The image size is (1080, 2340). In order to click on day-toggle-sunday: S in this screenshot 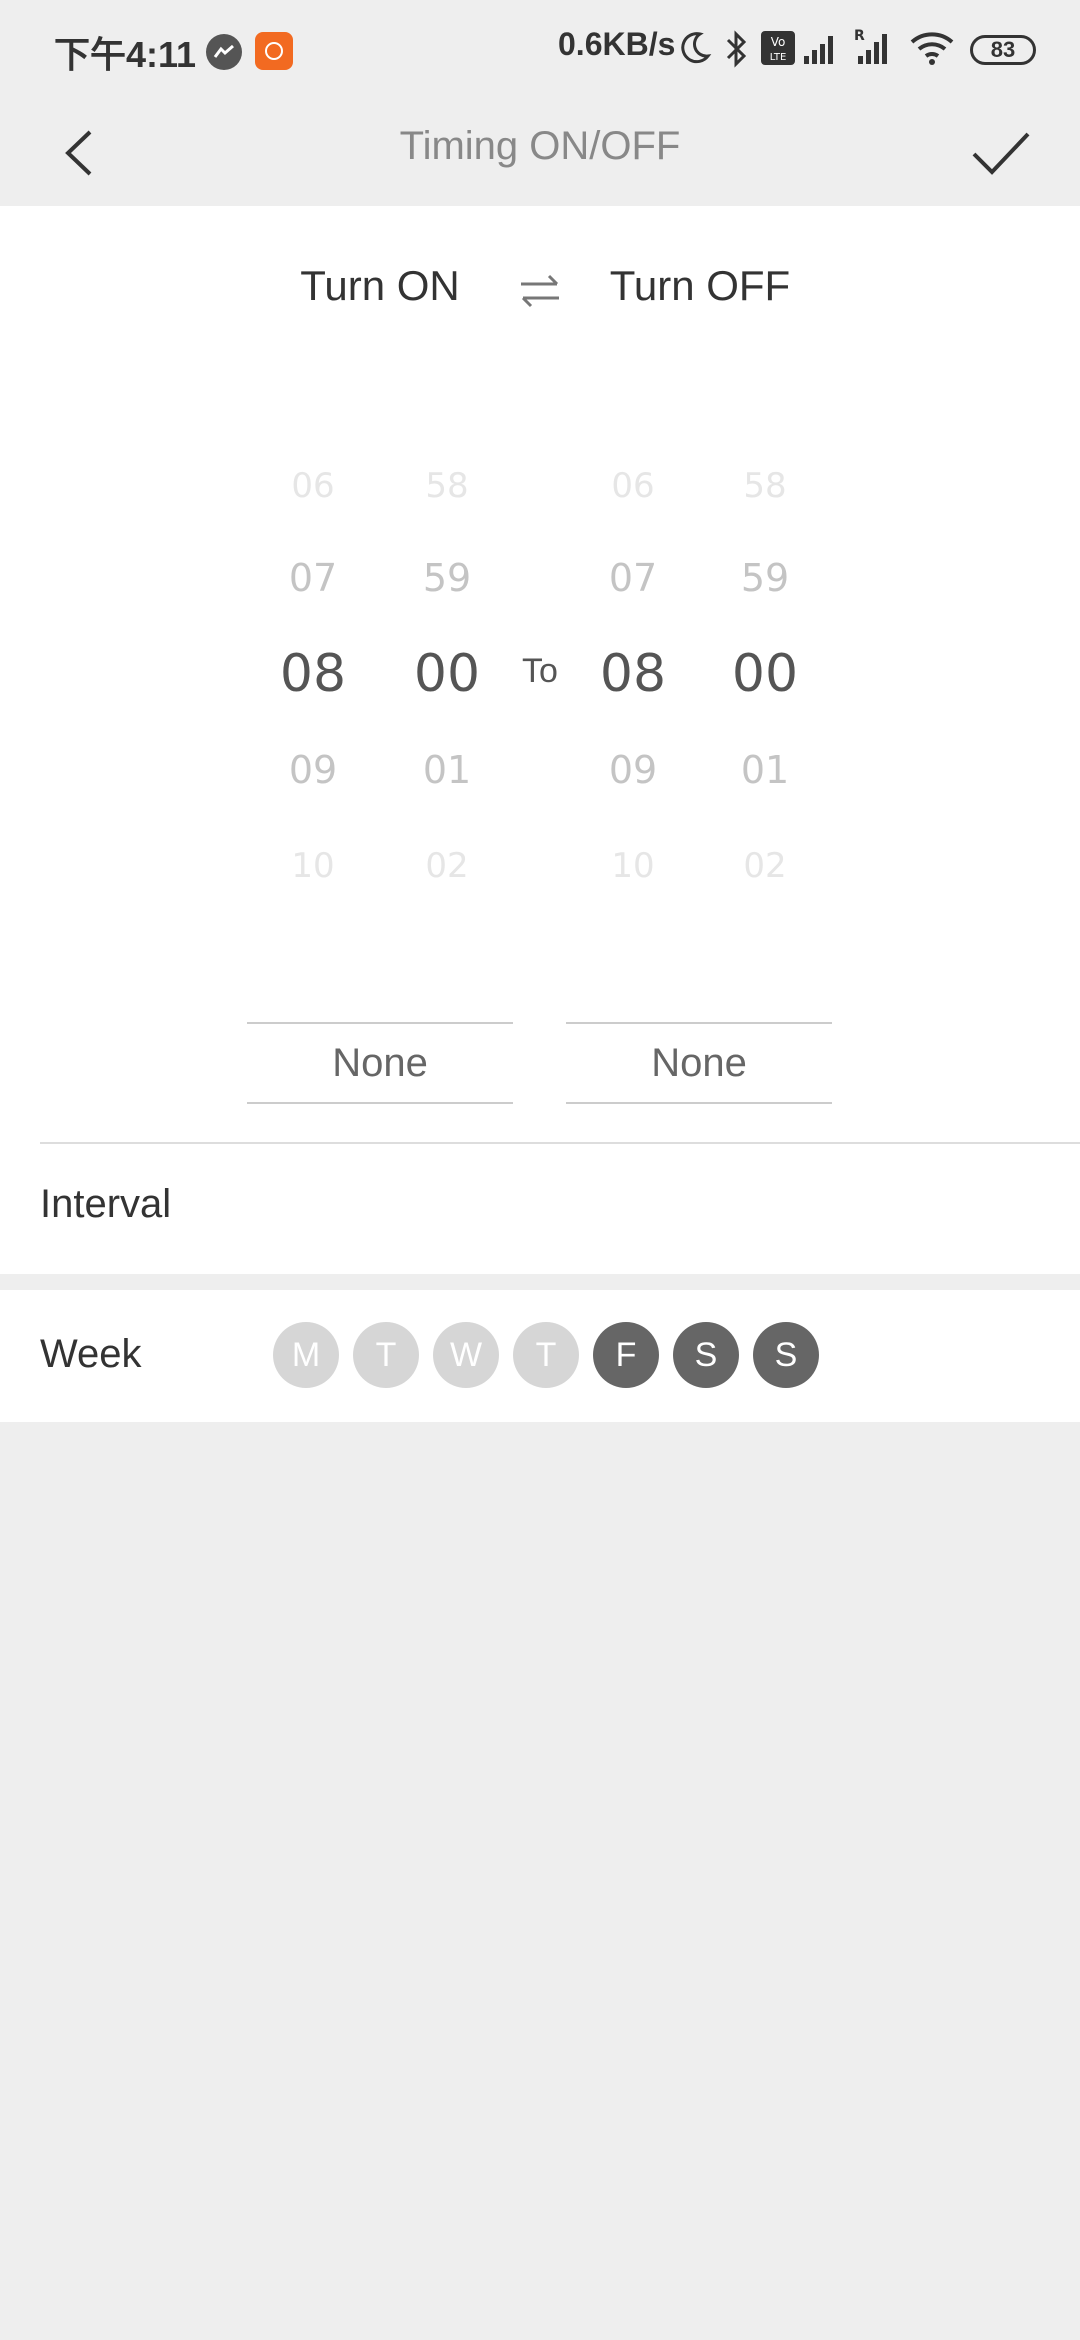, I will do `click(786, 1355)`.